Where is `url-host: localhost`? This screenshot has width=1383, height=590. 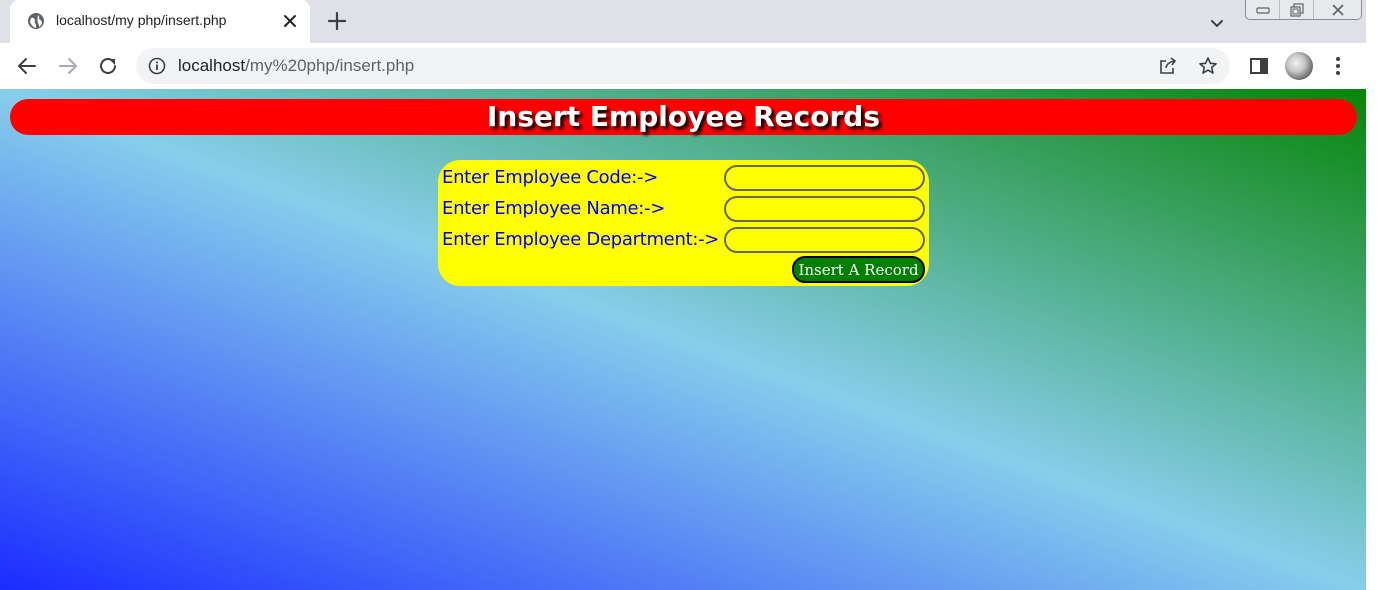
url-host: localhost is located at coordinates (212, 65).